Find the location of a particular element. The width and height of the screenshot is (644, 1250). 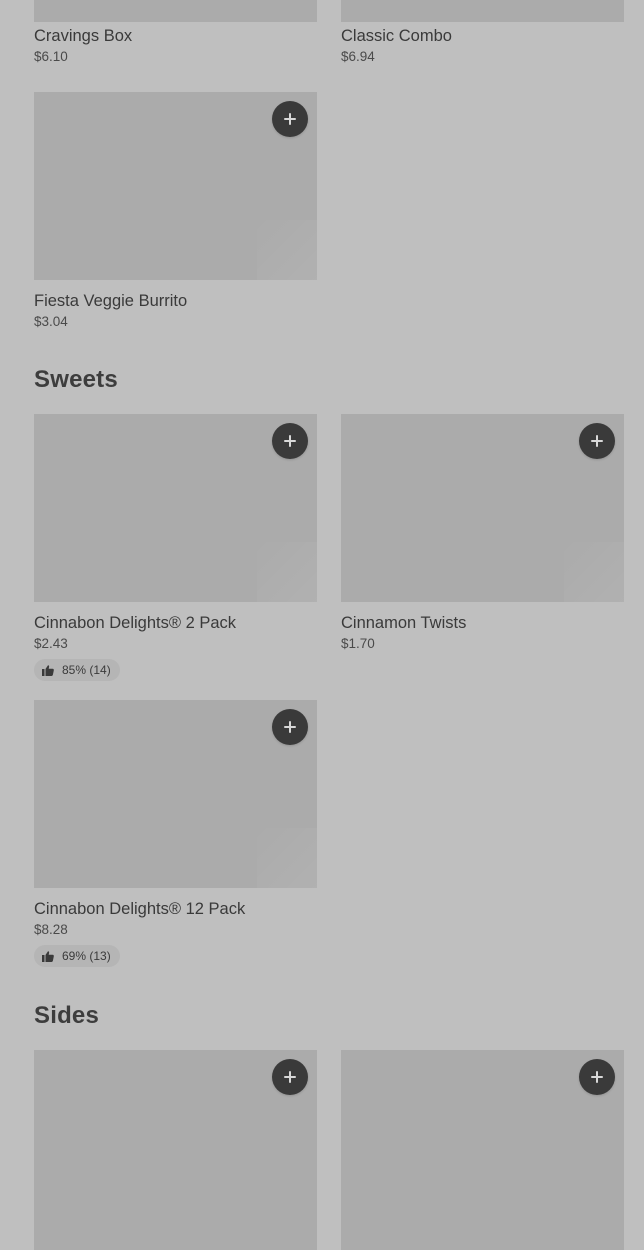

menu-item-card: Cinnamon Twists $1.70 is located at coordinates (482, 533).